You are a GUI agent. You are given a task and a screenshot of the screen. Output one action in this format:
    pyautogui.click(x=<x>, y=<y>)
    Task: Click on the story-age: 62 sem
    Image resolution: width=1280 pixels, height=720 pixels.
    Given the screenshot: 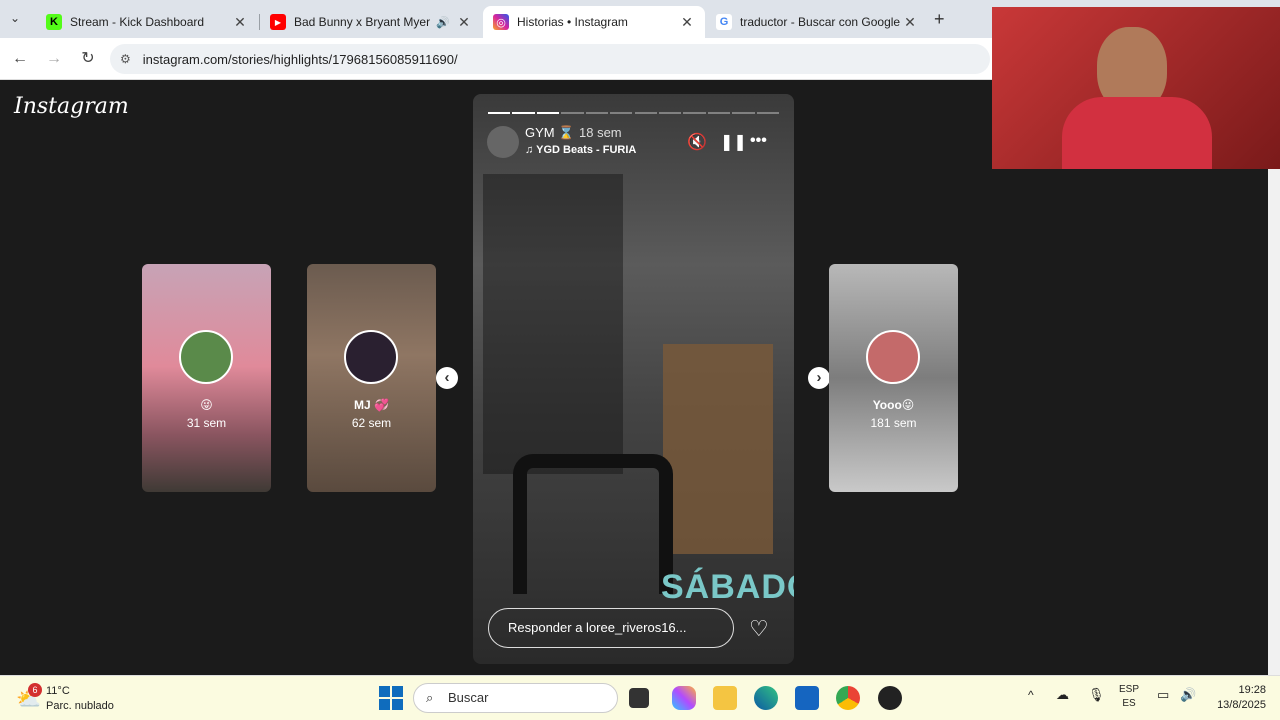 What is the action you would take?
    pyautogui.click(x=371, y=423)
    